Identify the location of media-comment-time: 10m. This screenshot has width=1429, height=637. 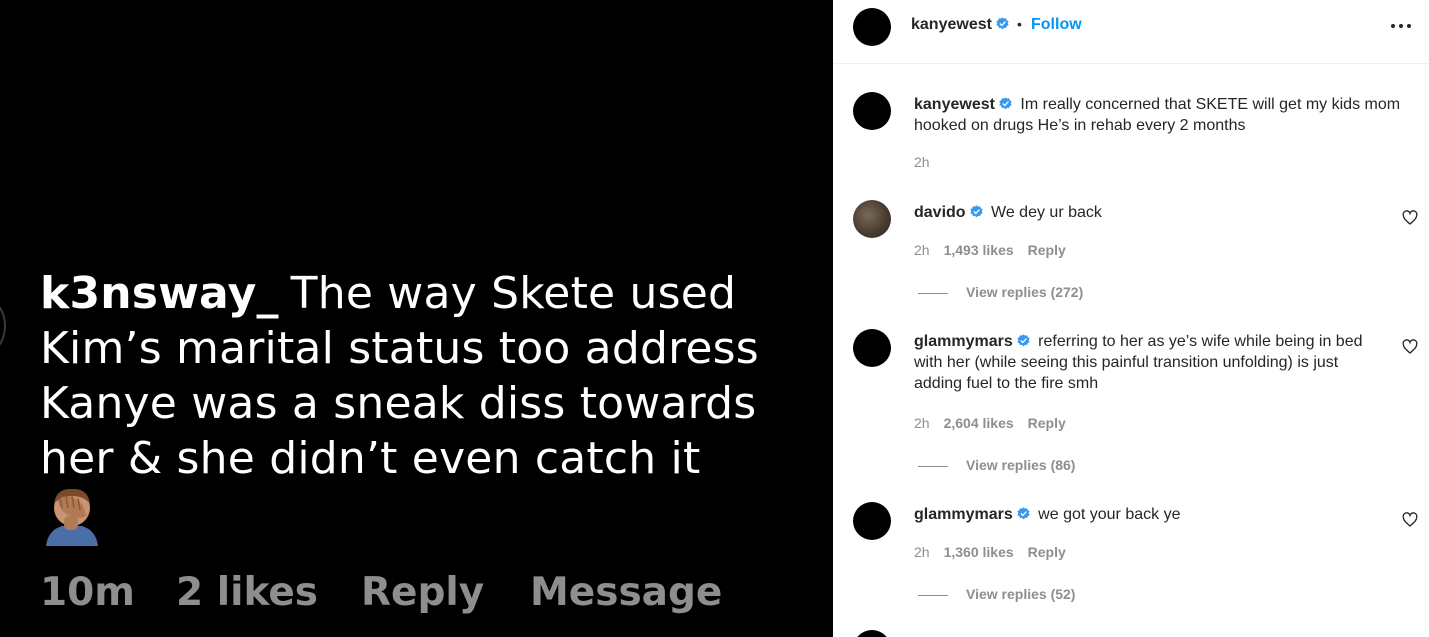
(87, 592).